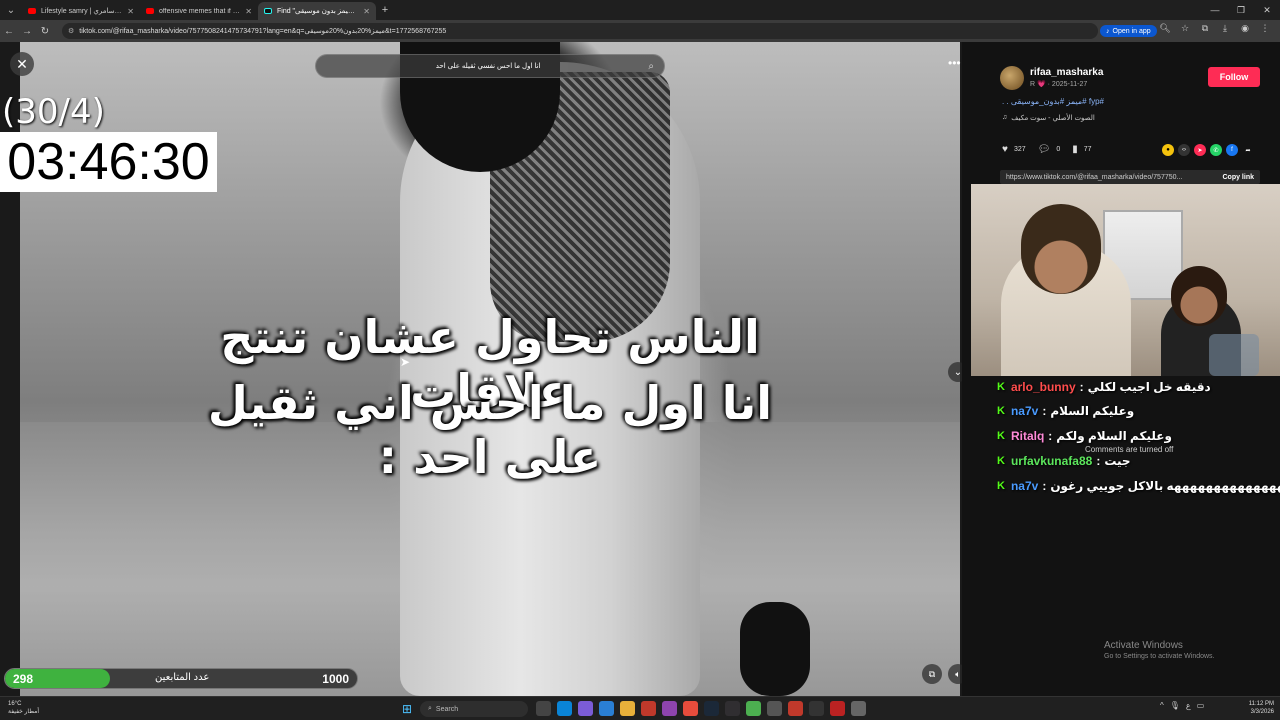  What do you see at coordinates (268, 11) in the screenshot?
I see `tiktok-icon` at bounding box center [268, 11].